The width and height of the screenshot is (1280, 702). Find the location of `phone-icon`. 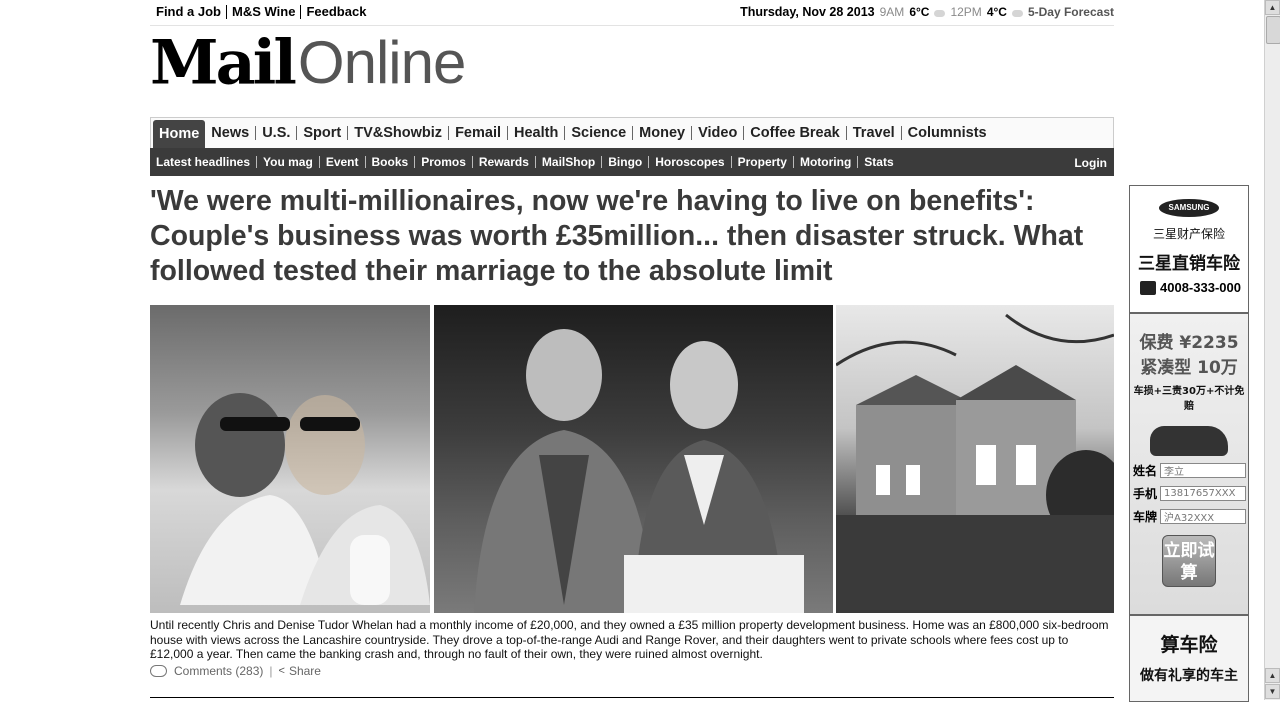

phone-icon is located at coordinates (1148, 287).